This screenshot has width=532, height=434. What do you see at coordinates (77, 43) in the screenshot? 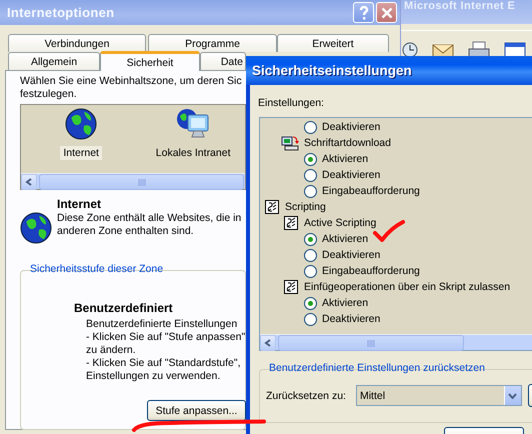
I see `tab: Verbindungen` at bounding box center [77, 43].